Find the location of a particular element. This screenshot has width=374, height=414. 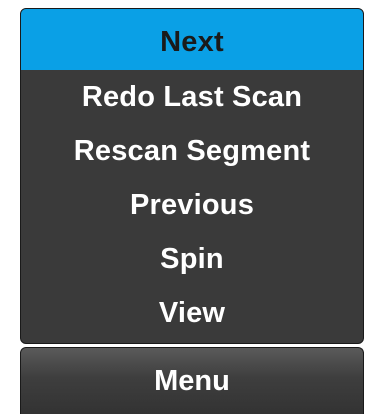

menu-item-previous: Previous is located at coordinates (192, 205).